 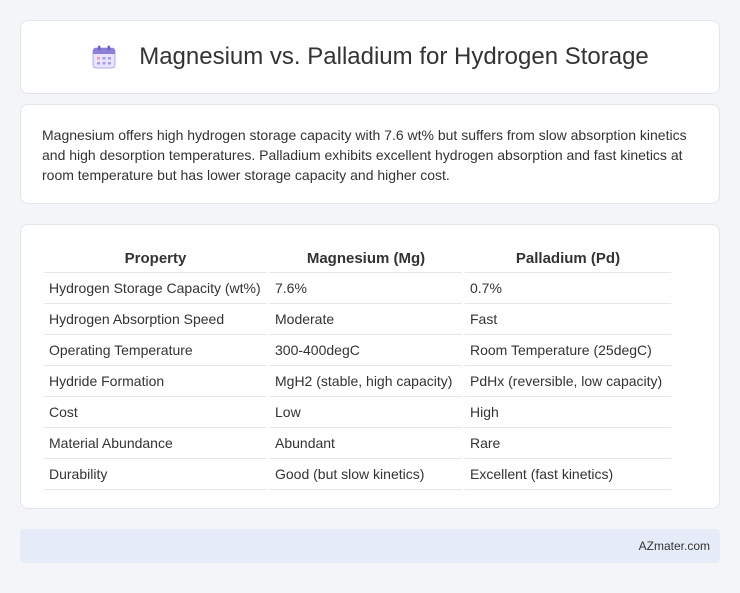 I want to click on cell-property: Operating Temperature, so click(x=155, y=350).